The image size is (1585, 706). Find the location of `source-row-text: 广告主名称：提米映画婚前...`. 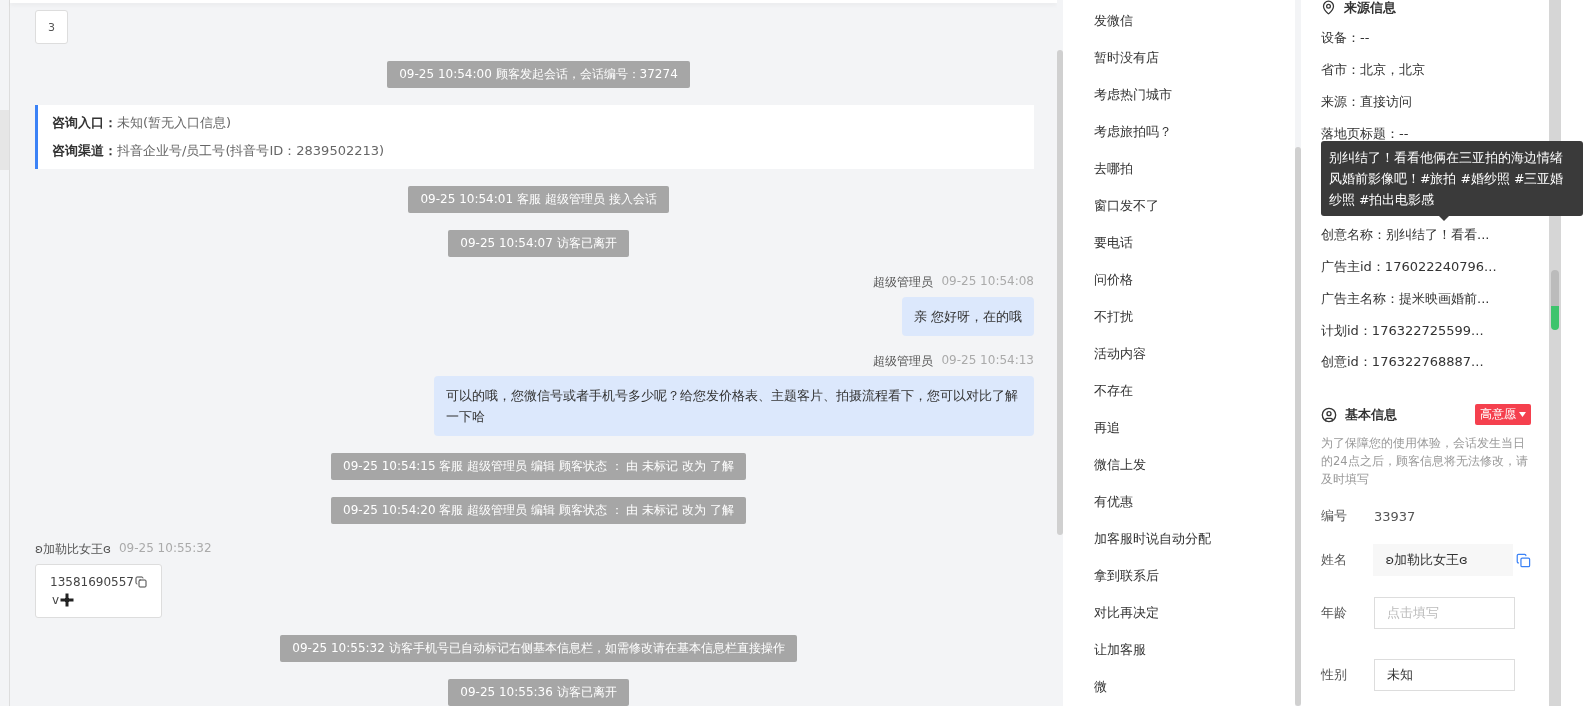

source-row-text: 广告主名称：提米映画婚前... is located at coordinates (1406, 298).